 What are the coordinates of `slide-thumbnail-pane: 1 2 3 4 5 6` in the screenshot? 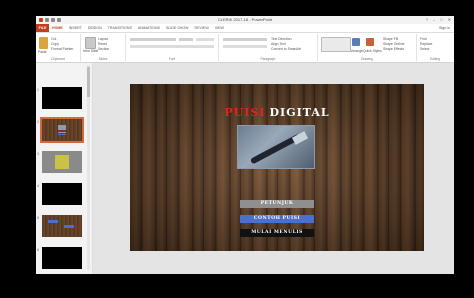 It's located at (64, 168).